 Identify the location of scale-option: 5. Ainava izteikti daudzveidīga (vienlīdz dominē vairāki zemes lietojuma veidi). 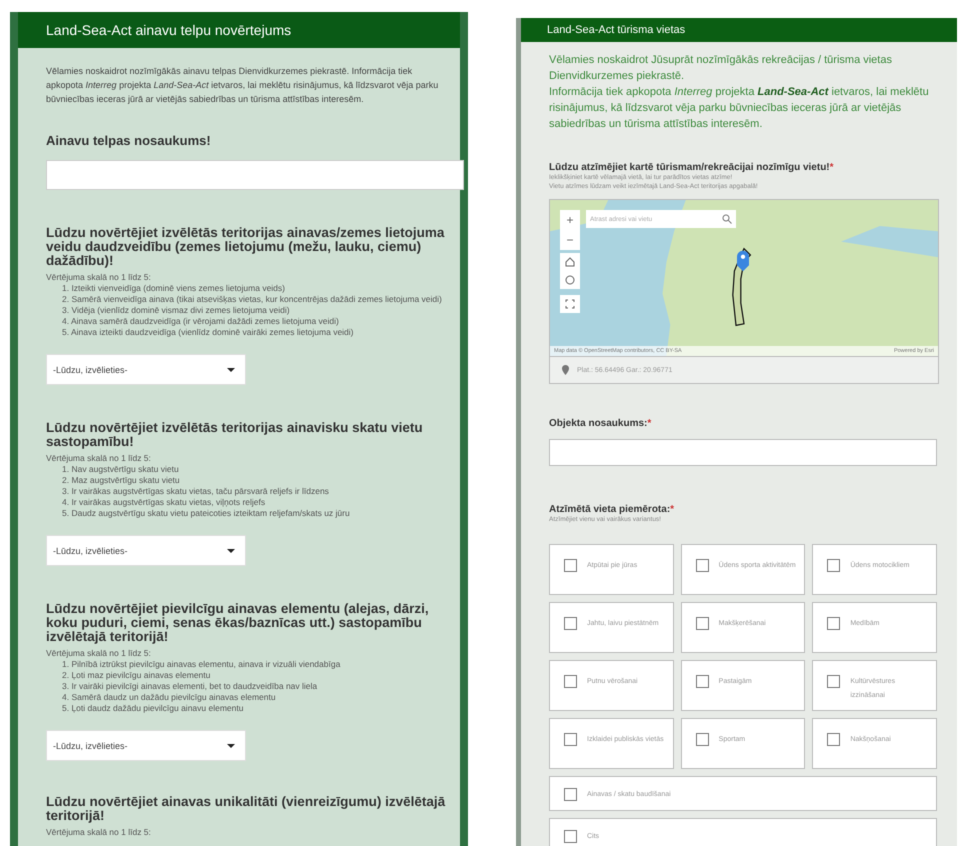
(248, 332).